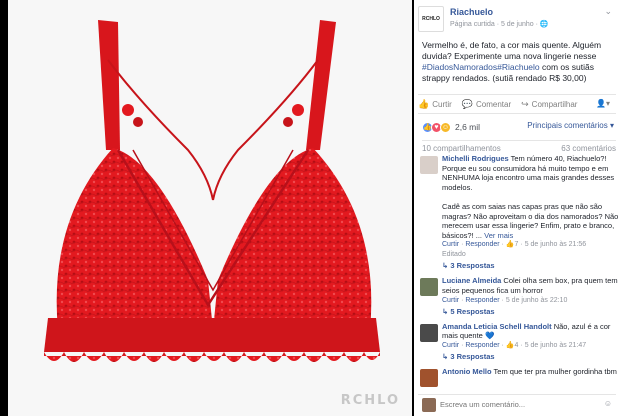  Describe the element at coordinates (608, 11) in the screenshot. I see `chevron-down-icon: ⌄` at that location.